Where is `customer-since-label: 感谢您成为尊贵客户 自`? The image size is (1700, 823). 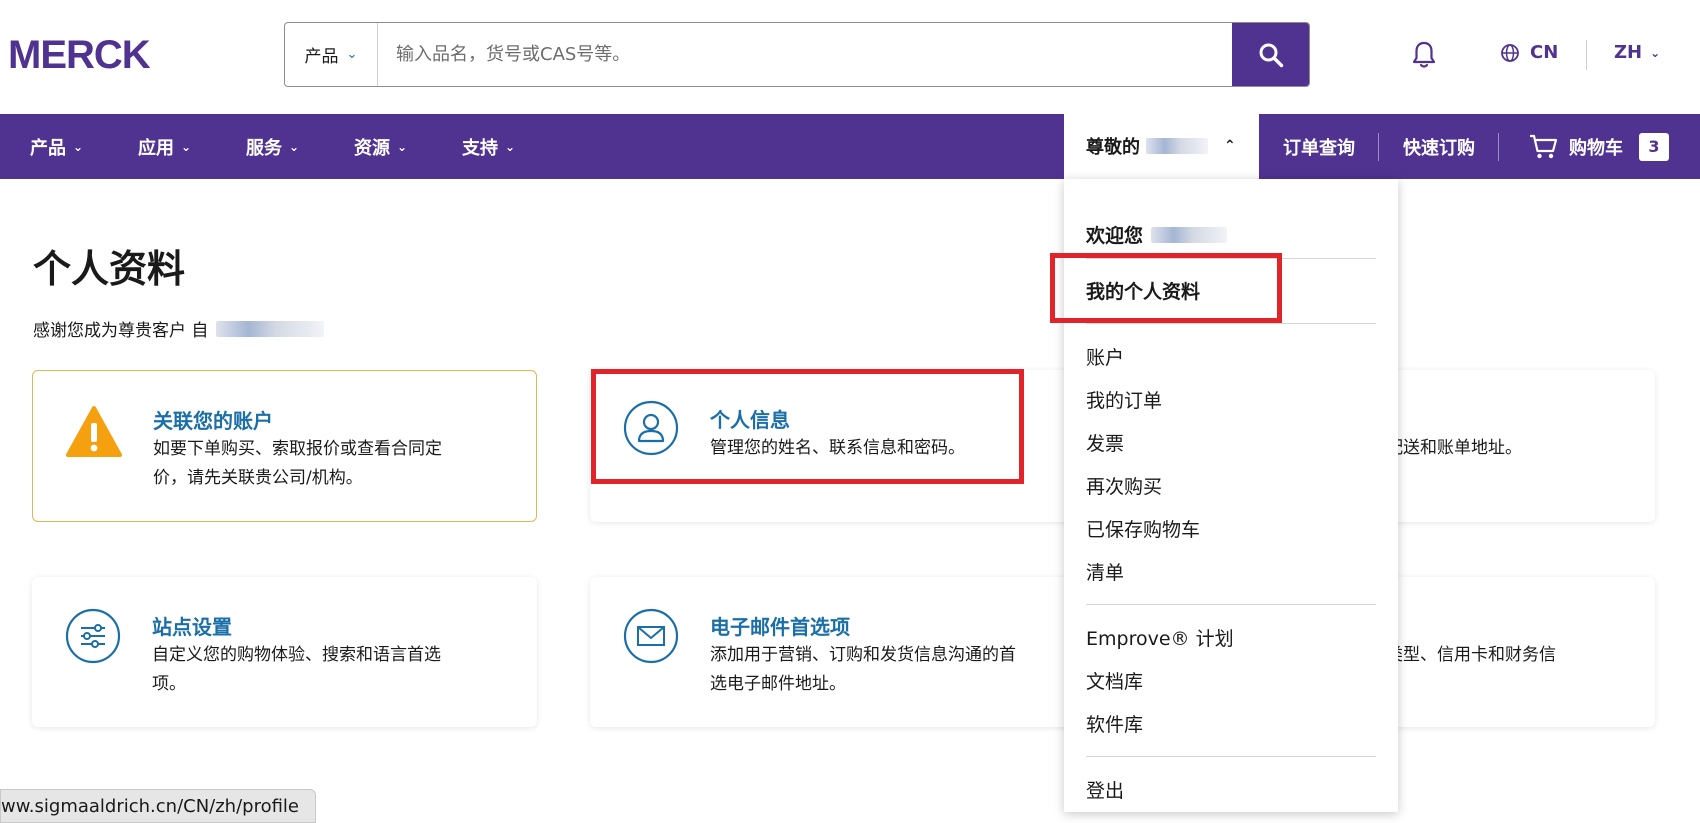
customer-since-label: 感谢您成为尊贵客户 自 is located at coordinates (121, 331).